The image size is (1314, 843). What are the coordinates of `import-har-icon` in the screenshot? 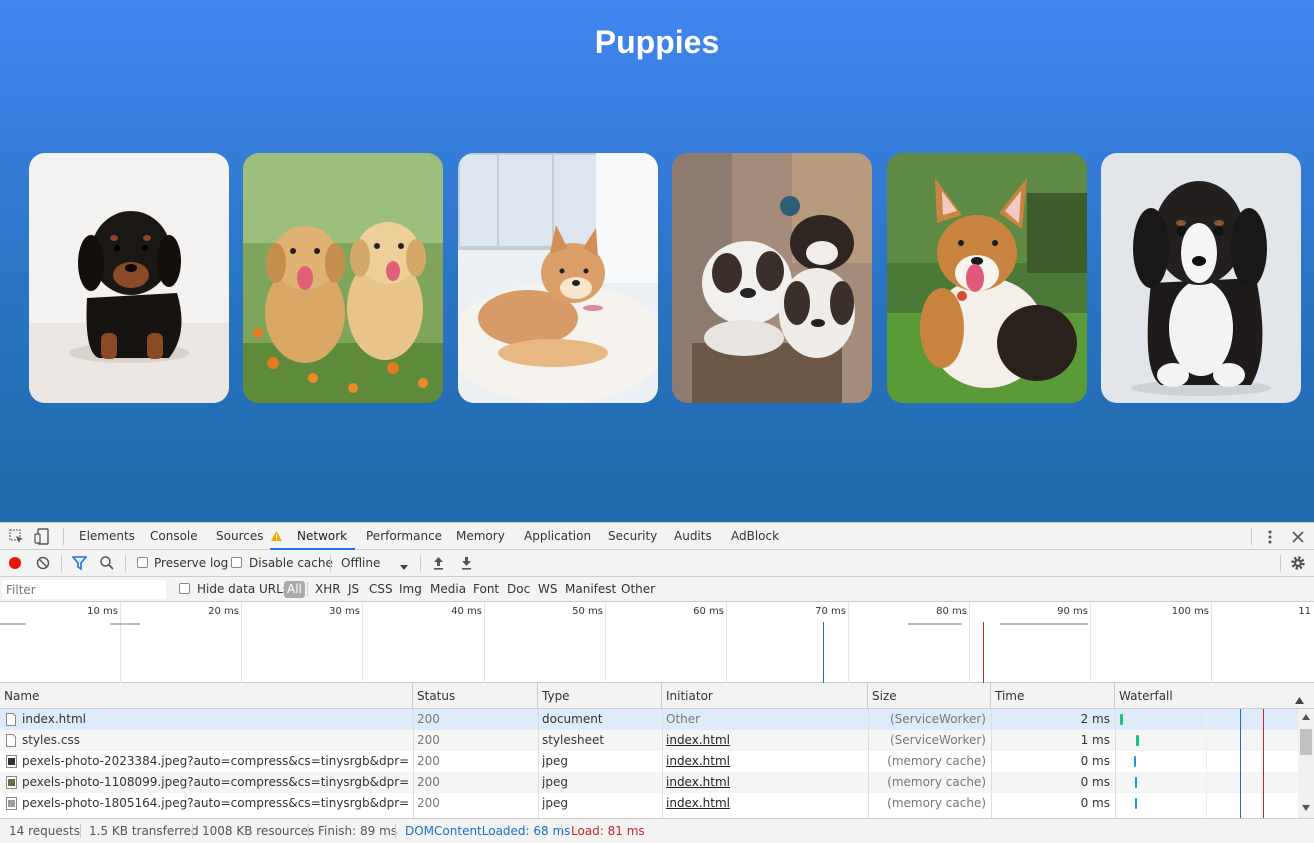 It's located at (438, 564).